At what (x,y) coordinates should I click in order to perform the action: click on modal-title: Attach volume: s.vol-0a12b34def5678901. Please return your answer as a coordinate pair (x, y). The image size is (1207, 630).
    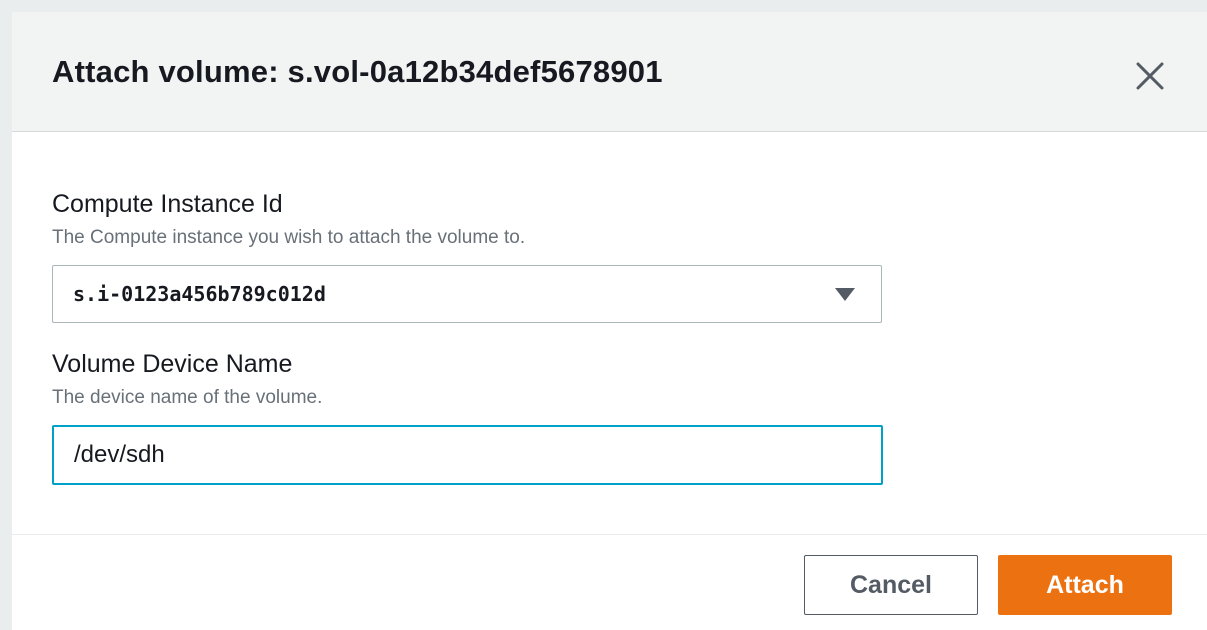
    Looking at the image, I should click on (357, 72).